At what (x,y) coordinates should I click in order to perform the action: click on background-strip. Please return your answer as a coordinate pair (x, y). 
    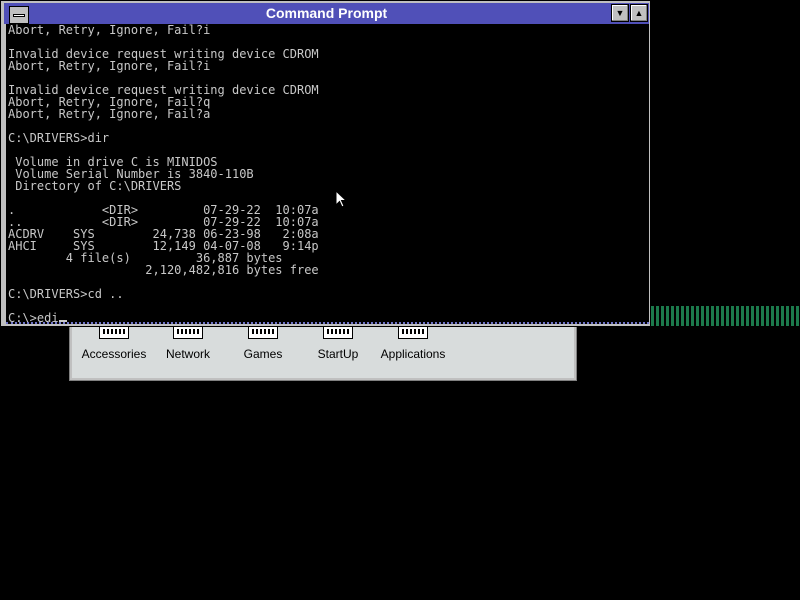
    Looking at the image, I should click on (725, 316).